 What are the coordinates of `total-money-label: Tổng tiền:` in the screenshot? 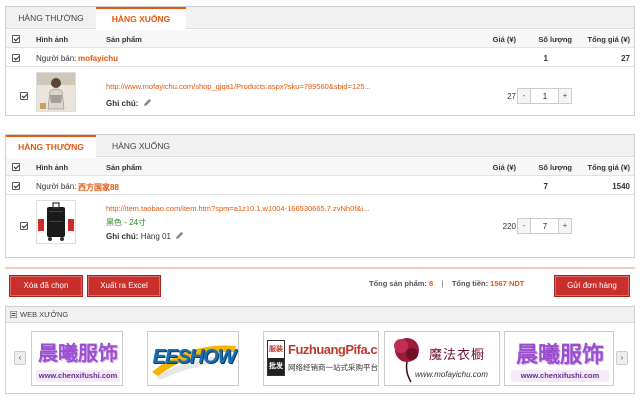 It's located at (470, 283).